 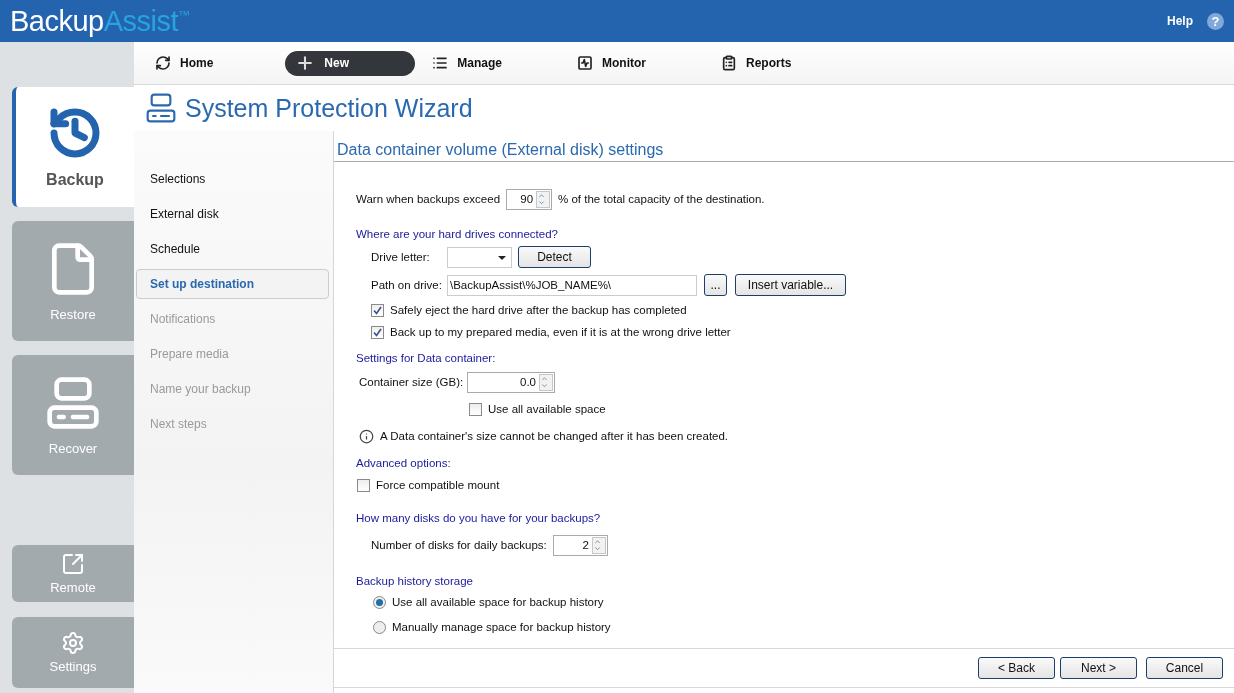 I want to click on number-field: 90, so click(x=529, y=199).